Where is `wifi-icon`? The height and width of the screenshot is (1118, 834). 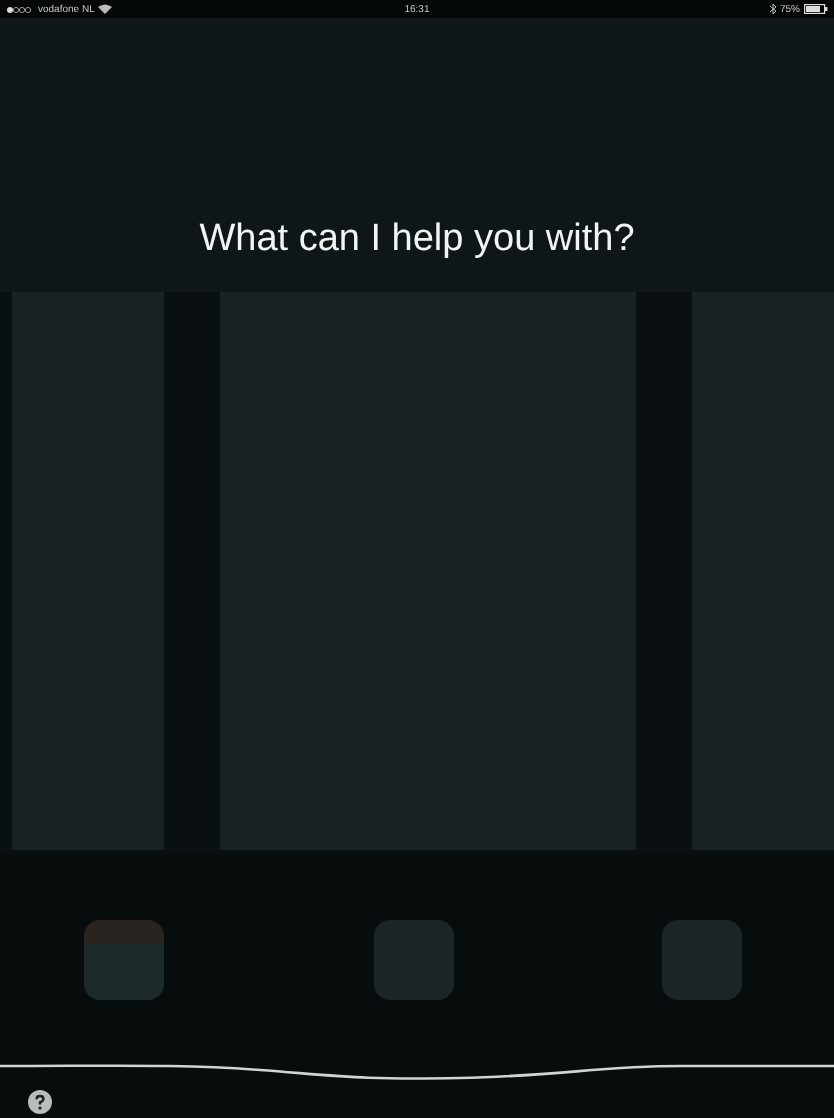 wifi-icon is located at coordinates (105, 9).